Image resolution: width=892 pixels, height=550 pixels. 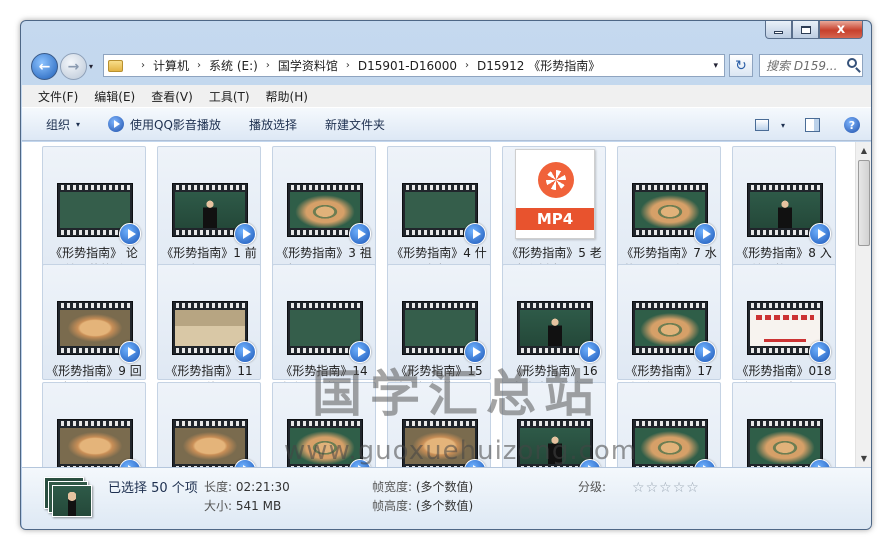 What do you see at coordinates (407, 66) in the screenshot?
I see `breadcrumb-range-folder: D15901-D16000` at bounding box center [407, 66].